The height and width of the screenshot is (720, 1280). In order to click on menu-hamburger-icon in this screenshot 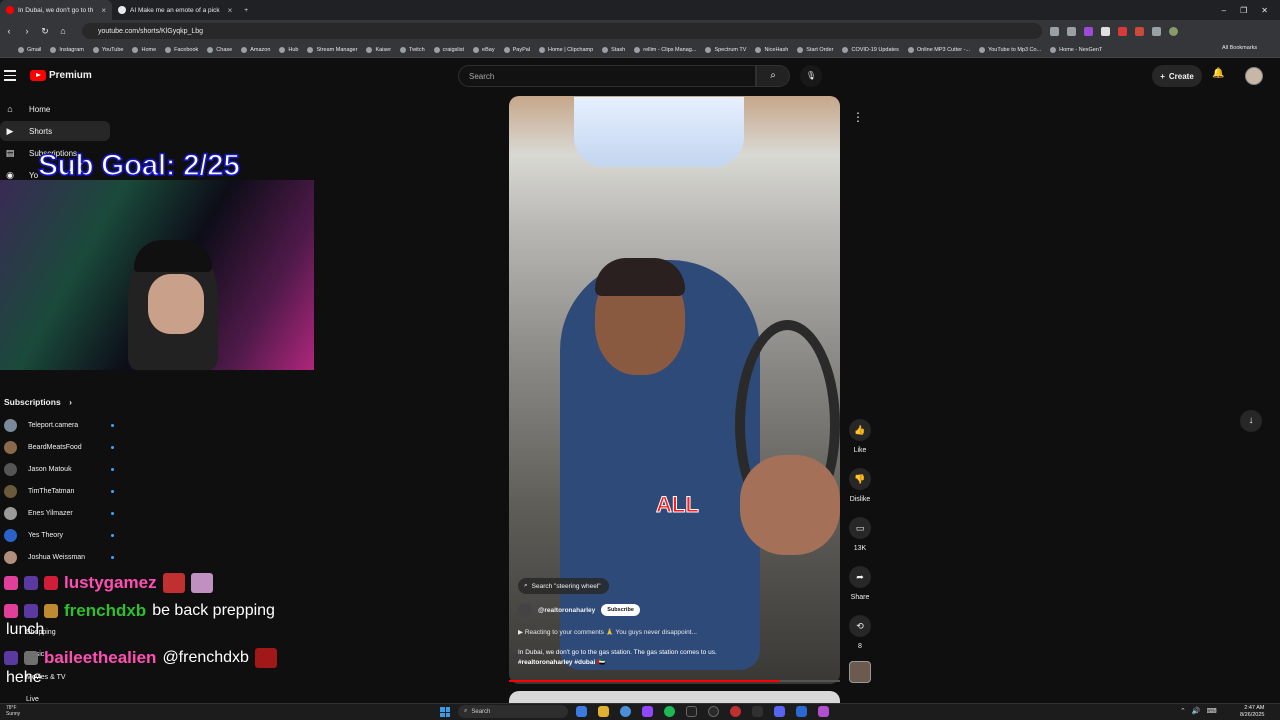, I will do `click(10, 76)`.